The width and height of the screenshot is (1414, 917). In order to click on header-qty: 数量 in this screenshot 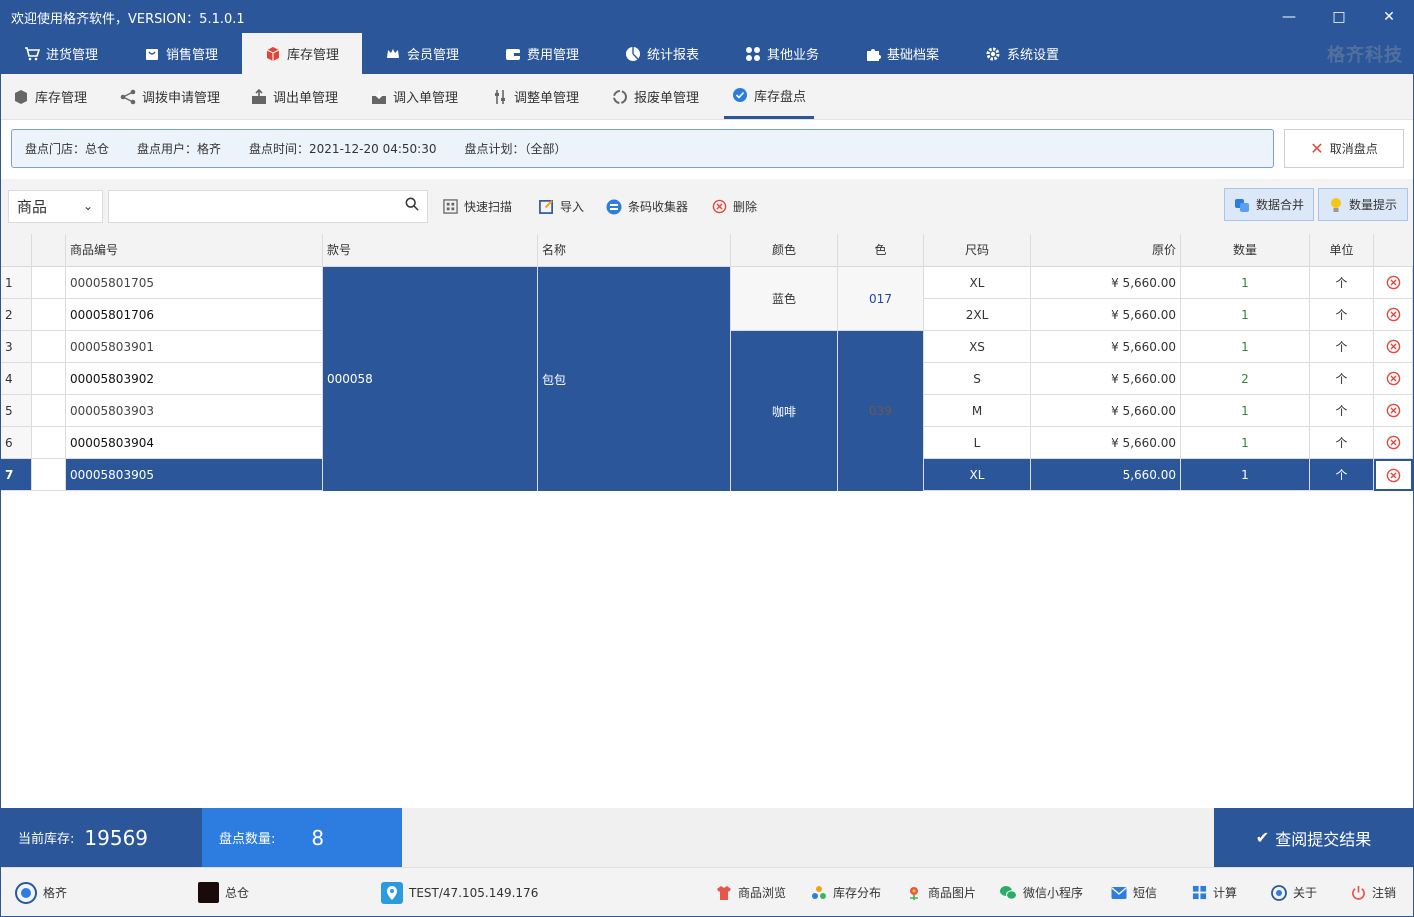, I will do `click(1245, 250)`.